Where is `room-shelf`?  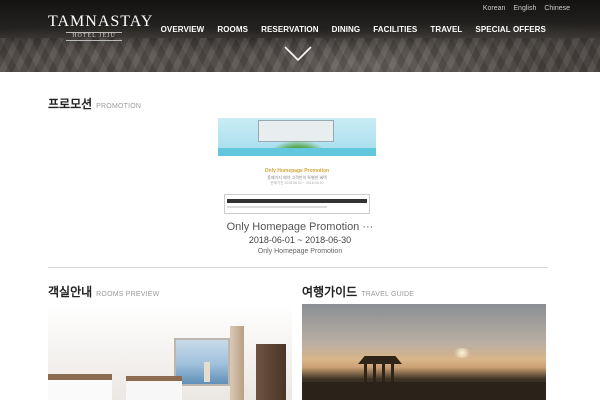
room-shelf is located at coordinates (271, 372).